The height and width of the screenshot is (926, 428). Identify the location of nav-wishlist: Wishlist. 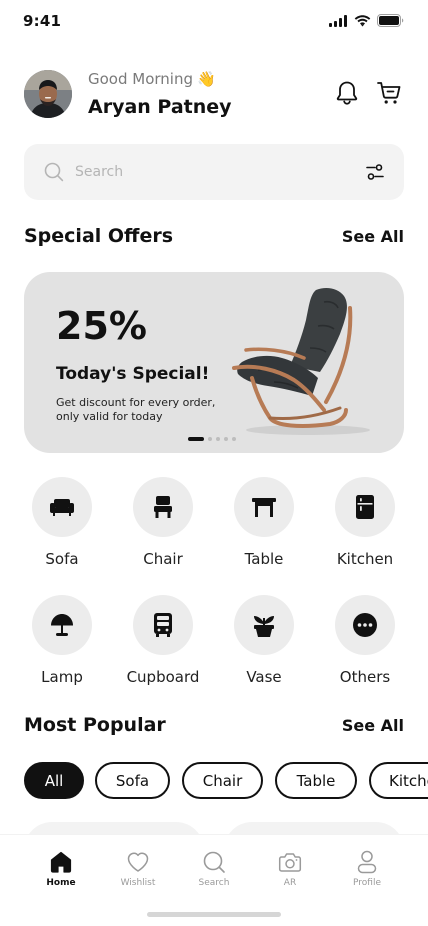
(138, 868).